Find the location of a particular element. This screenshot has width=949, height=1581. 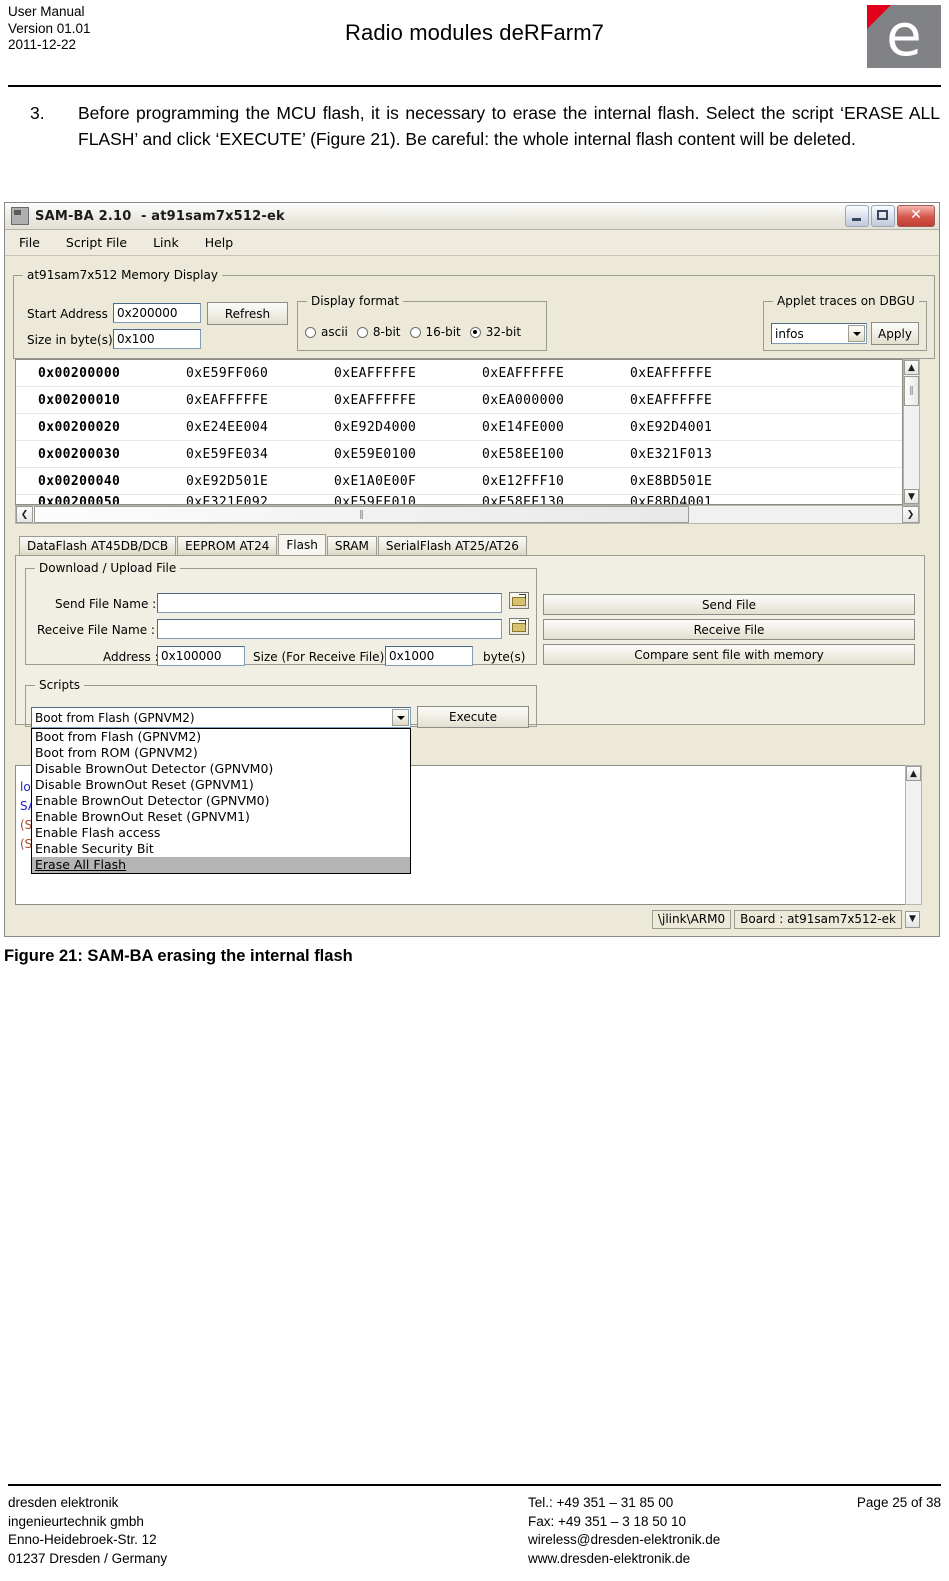

menu-item-help: Help is located at coordinates (219, 242).